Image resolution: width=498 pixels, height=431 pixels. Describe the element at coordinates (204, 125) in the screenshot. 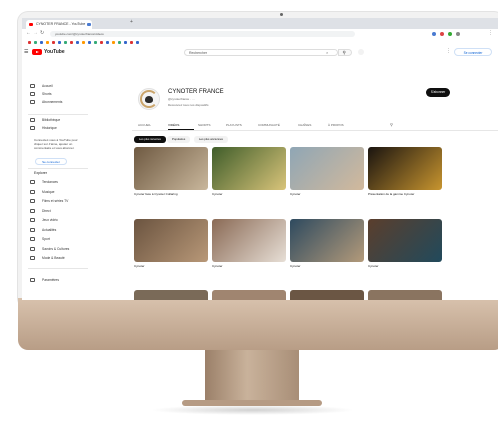

I see `tab-2: SHORTS` at that location.